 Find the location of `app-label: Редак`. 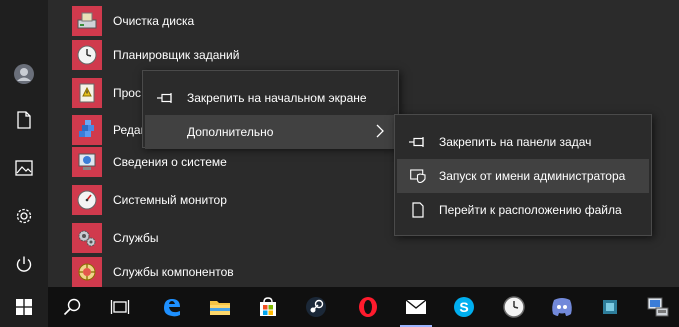

app-label: Редак is located at coordinates (129, 130).